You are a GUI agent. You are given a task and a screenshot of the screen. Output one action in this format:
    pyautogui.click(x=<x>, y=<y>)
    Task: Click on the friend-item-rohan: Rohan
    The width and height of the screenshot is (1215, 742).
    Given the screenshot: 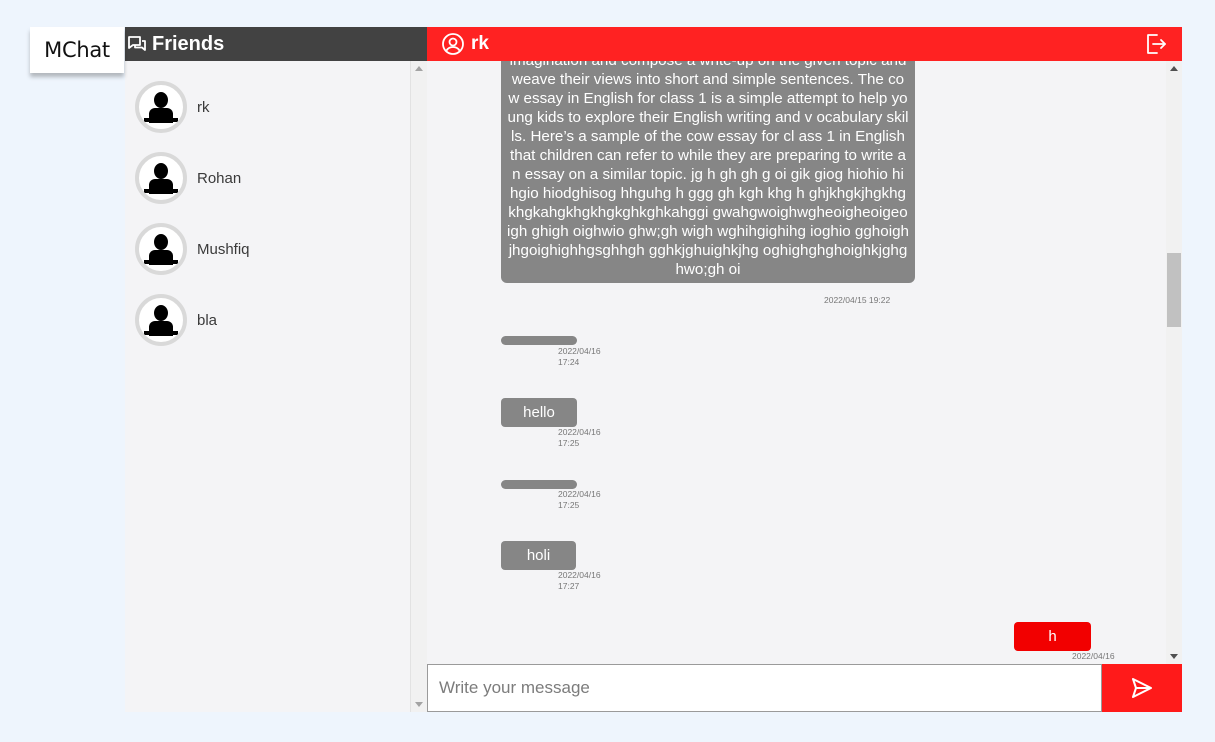 What is the action you would take?
    pyautogui.click(x=265, y=178)
    